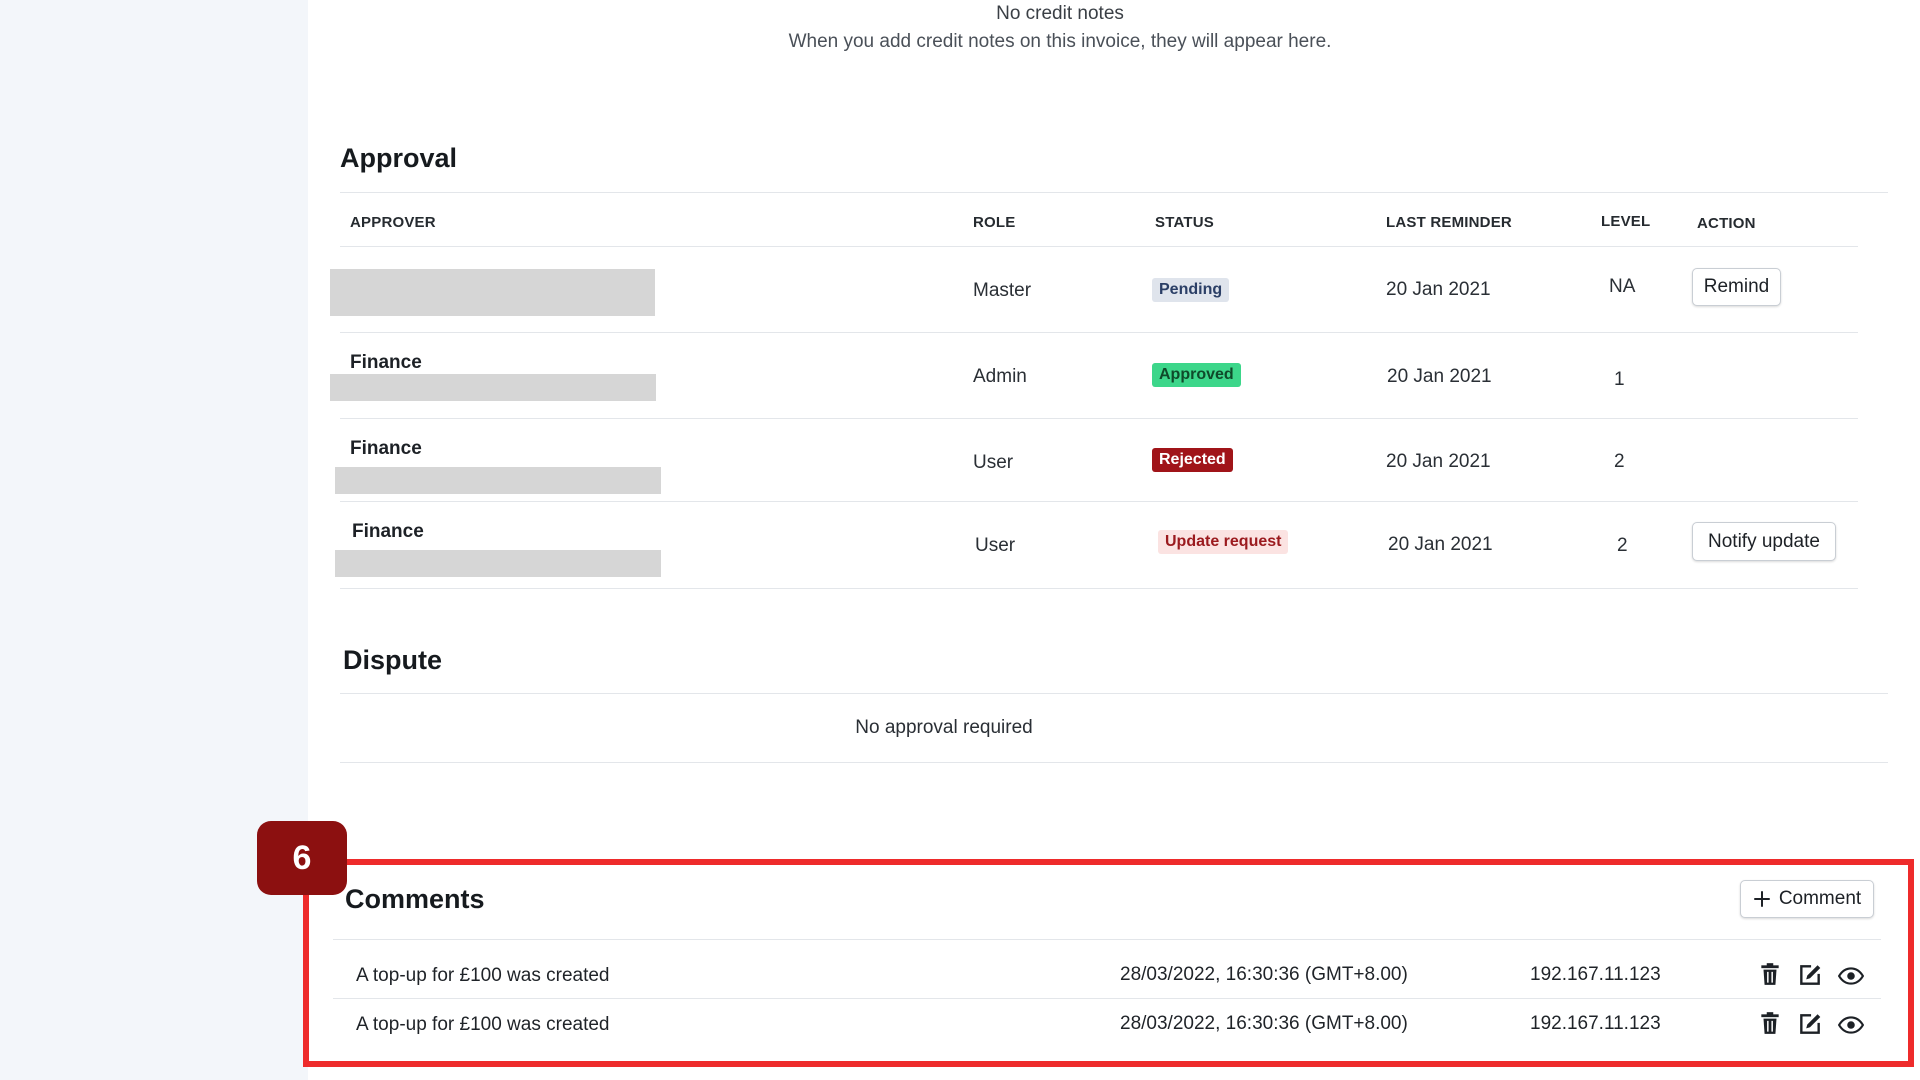  Describe the element at coordinates (1191, 290) in the screenshot. I see `status-badge: Pending` at that location.